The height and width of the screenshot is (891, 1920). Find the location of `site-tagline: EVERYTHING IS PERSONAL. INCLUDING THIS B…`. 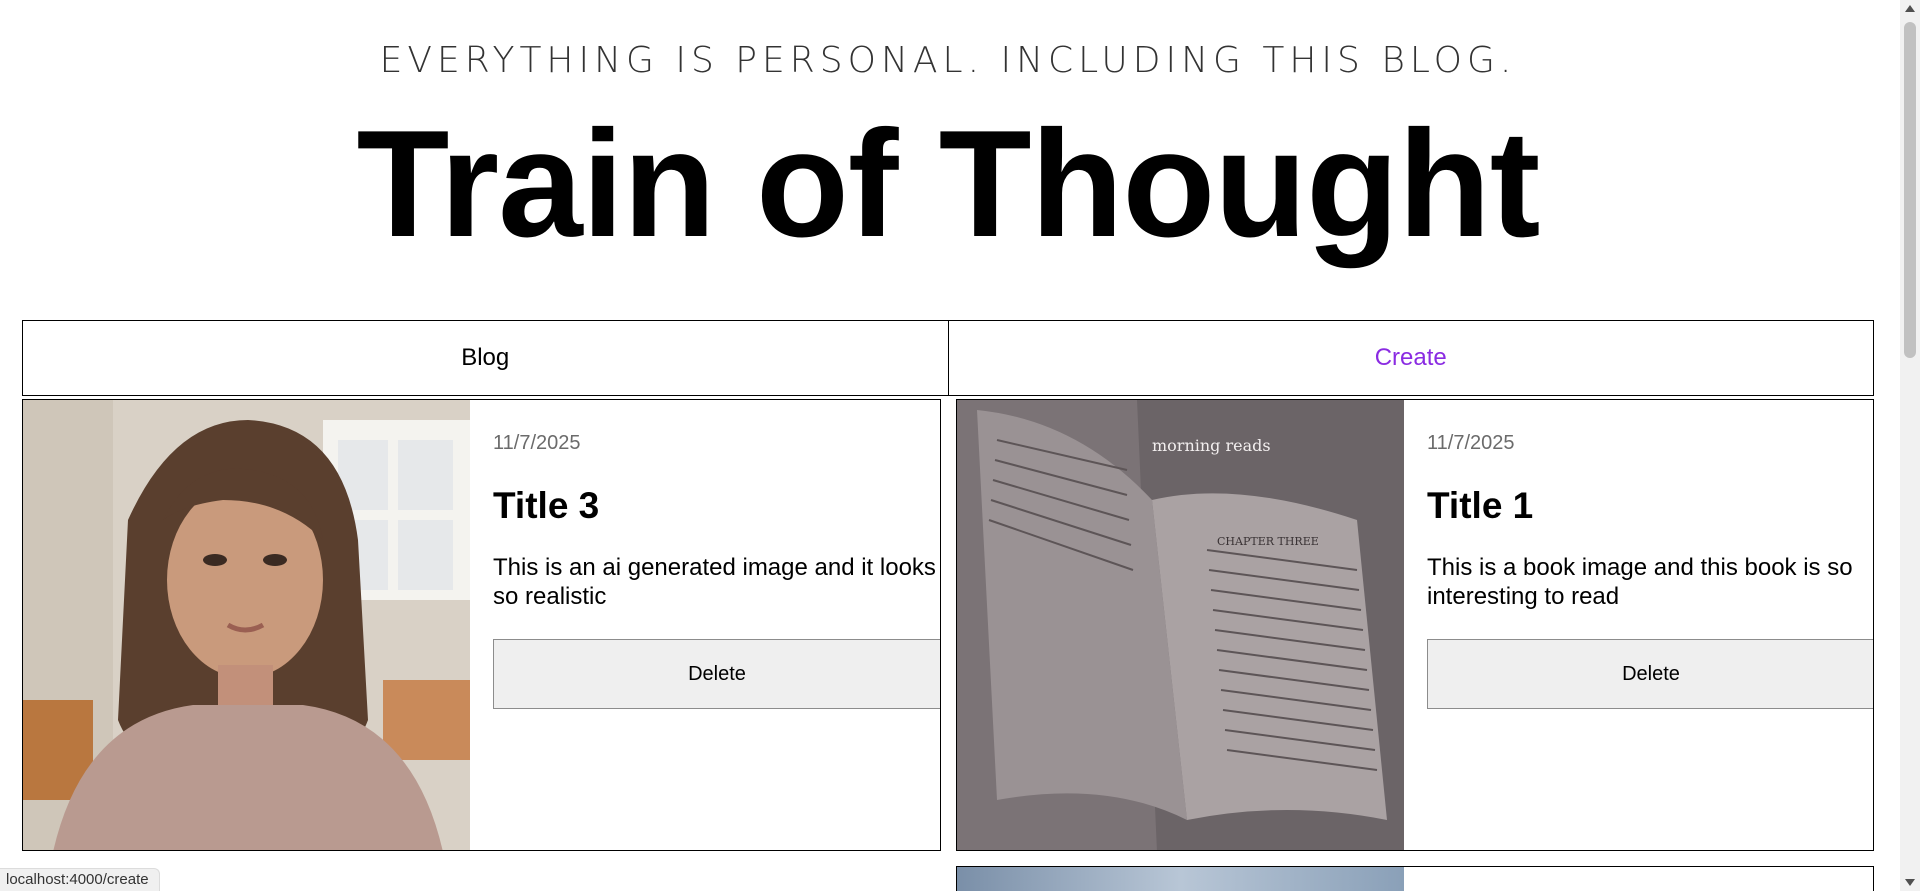

site-tagline: EVERYTHING IS PERSONAL. INCLUDING THIS B… is located at coordinates (948, 60).